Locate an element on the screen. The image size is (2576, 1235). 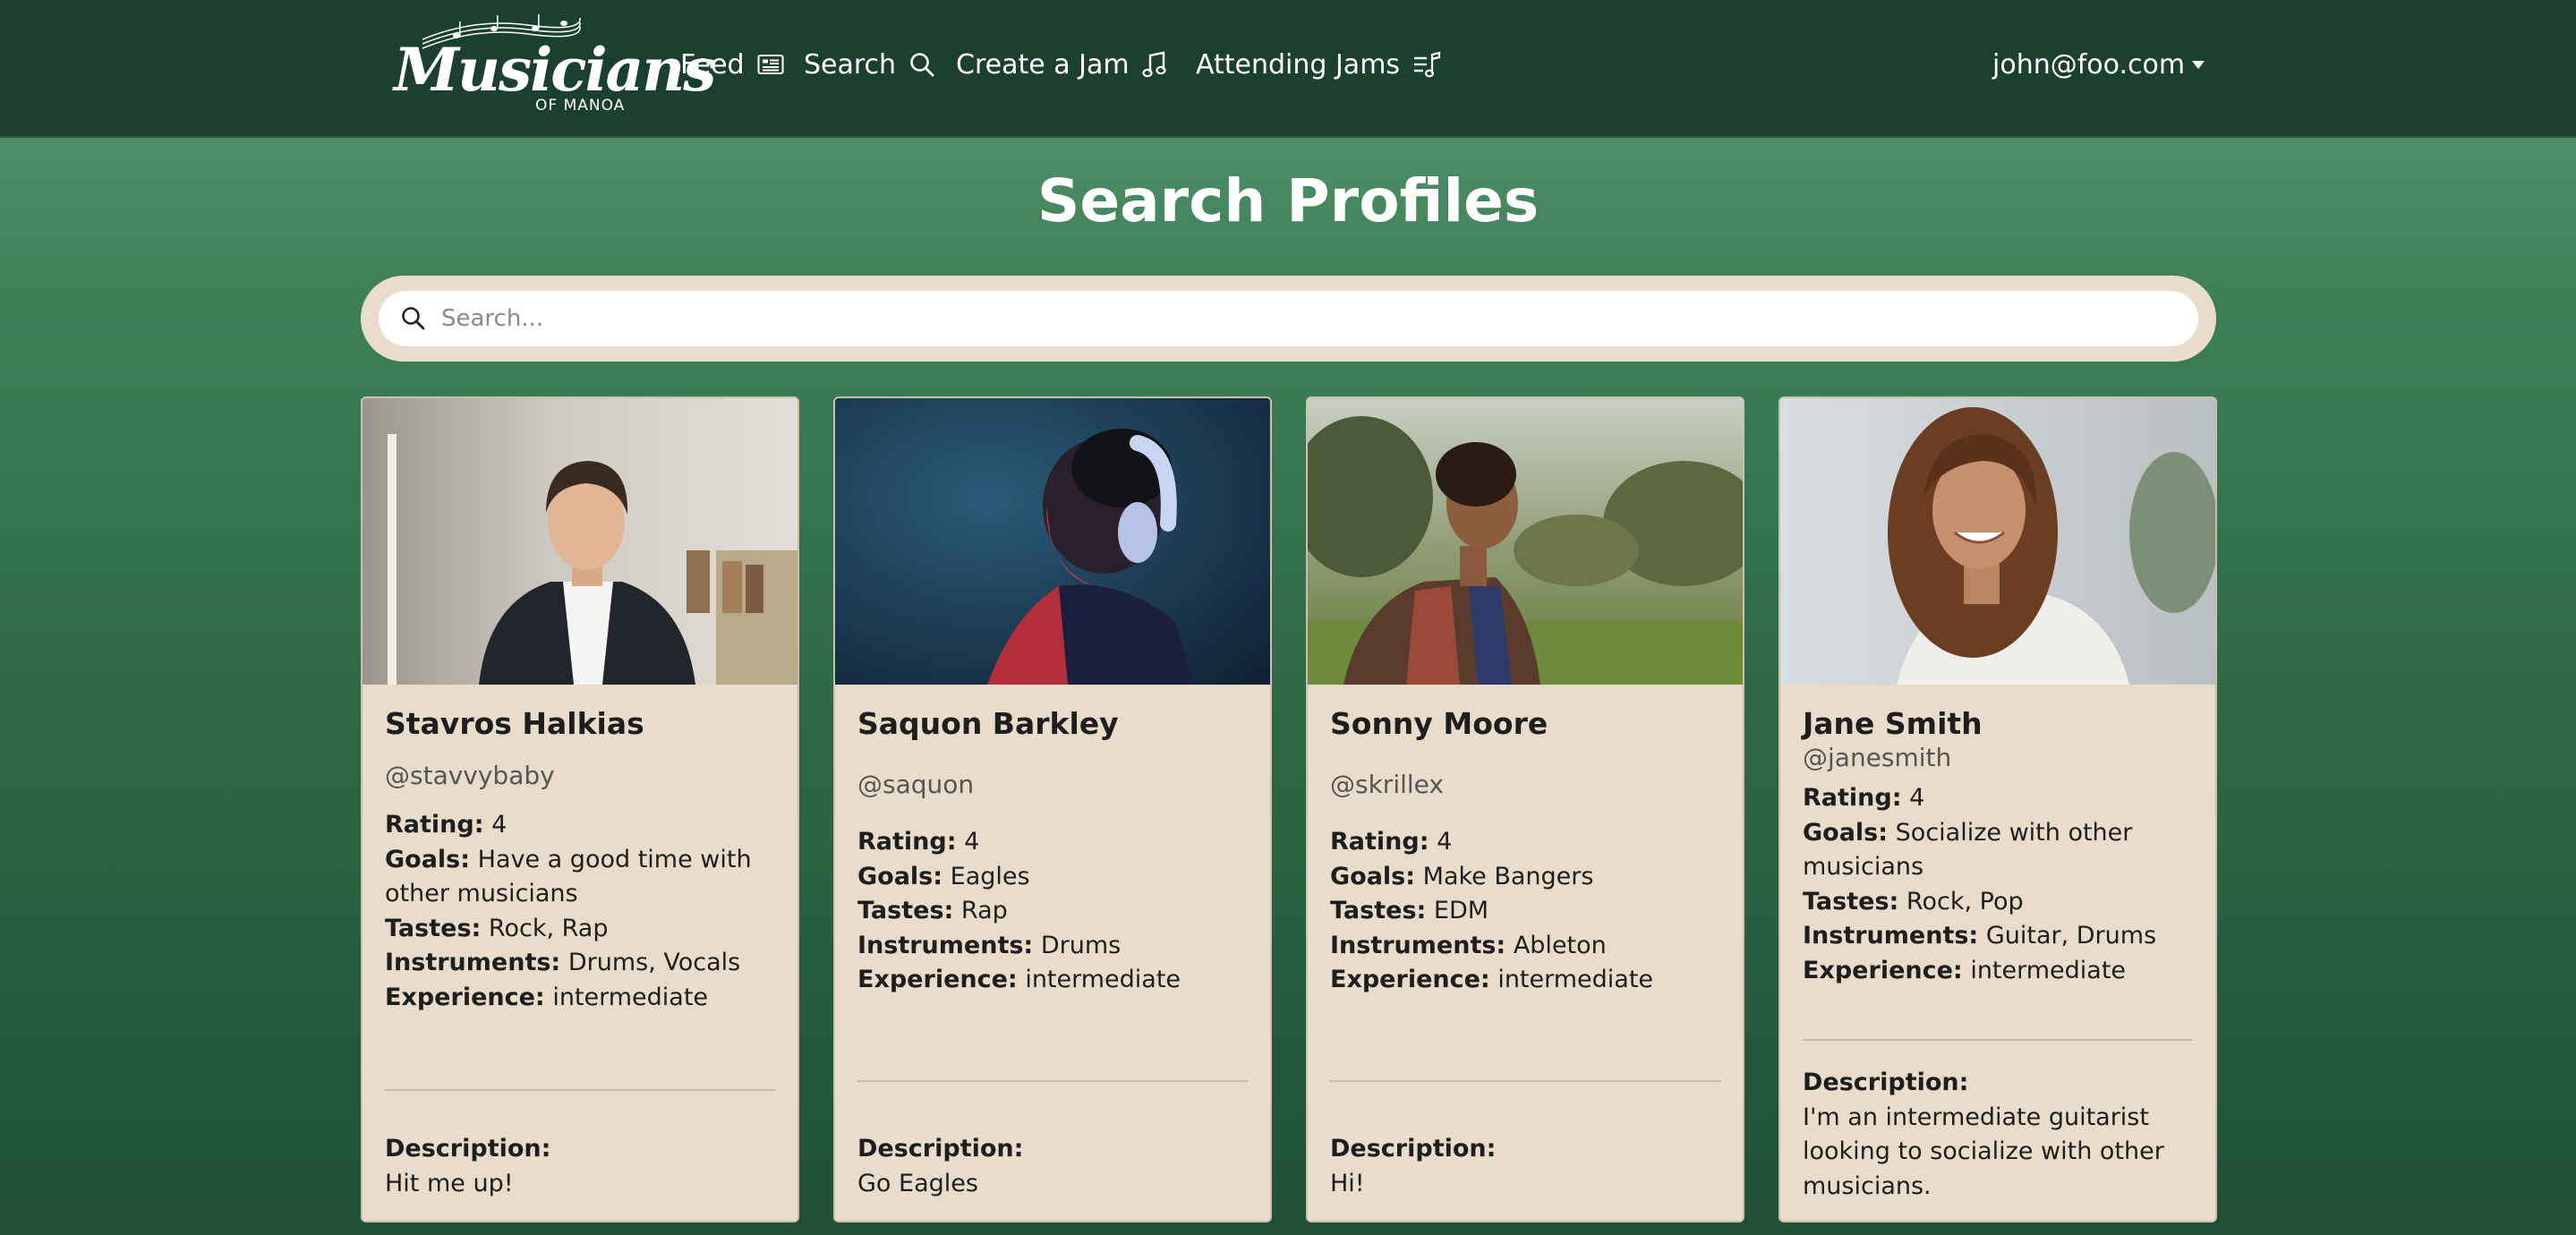
instruments-row: Instruments: Drums is located at coordinates (989, 945).